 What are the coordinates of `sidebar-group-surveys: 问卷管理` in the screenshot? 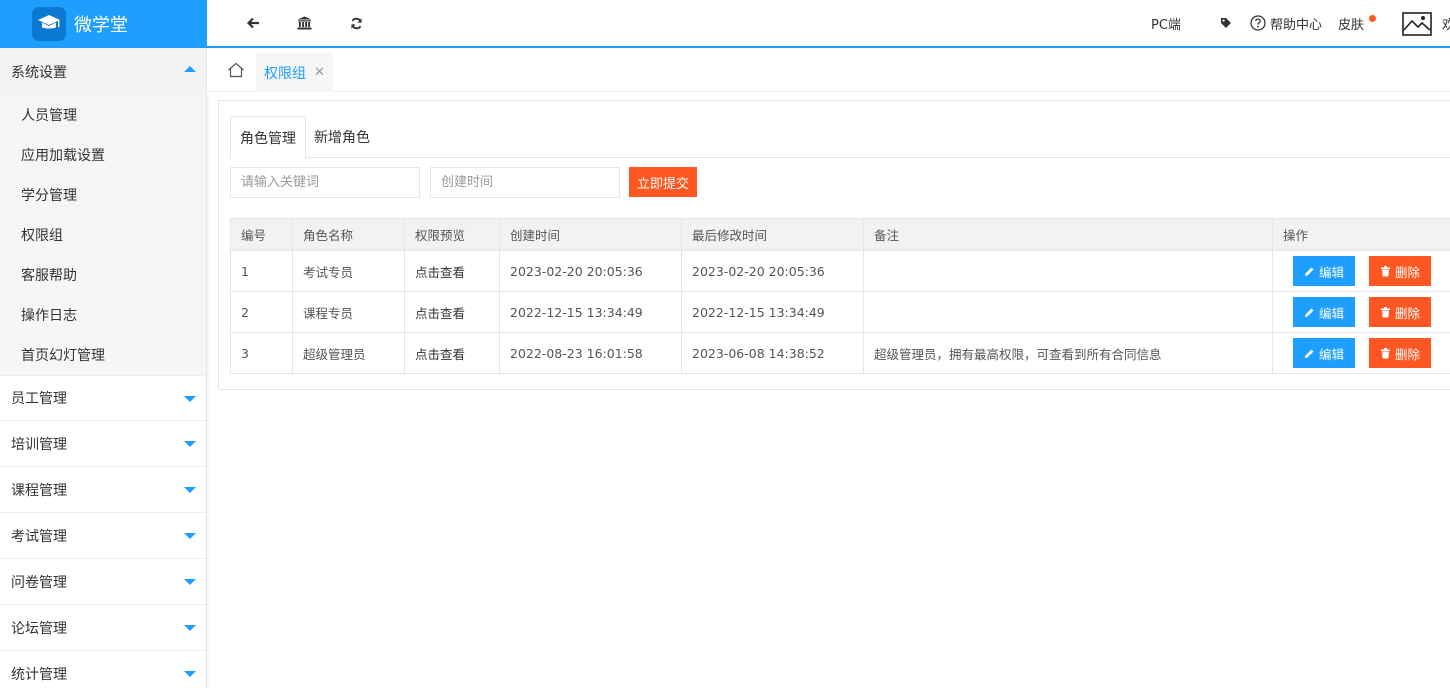 It's located at (103, 582).